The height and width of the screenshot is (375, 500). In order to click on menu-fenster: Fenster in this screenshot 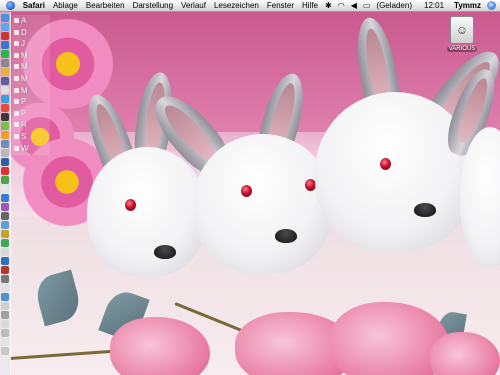, I will do `click(280, 5)`.